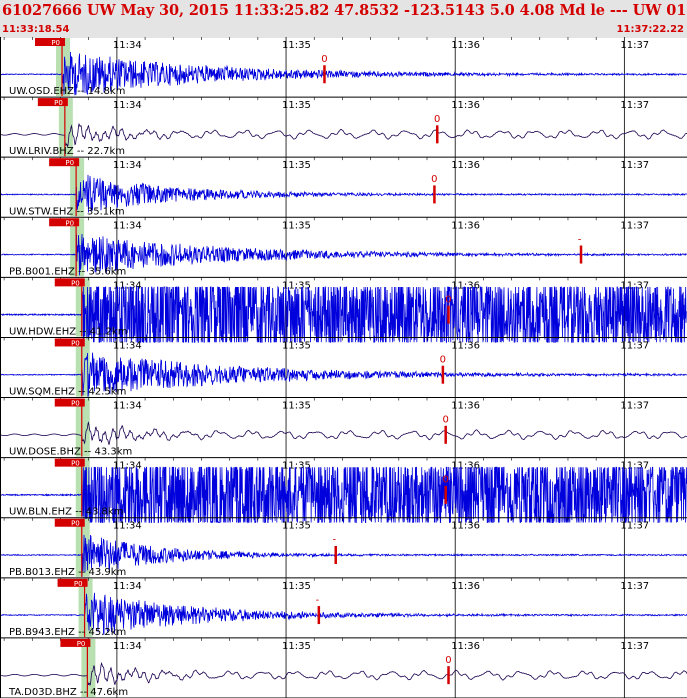 Image resolution: width=687 pixels, height=698 pixels. What do you see at coordinates (66, 512) in the screenshot?
I see `channel-label: UW.BLN.EHZ -- 43.8km` at bounding box center [66, 512].